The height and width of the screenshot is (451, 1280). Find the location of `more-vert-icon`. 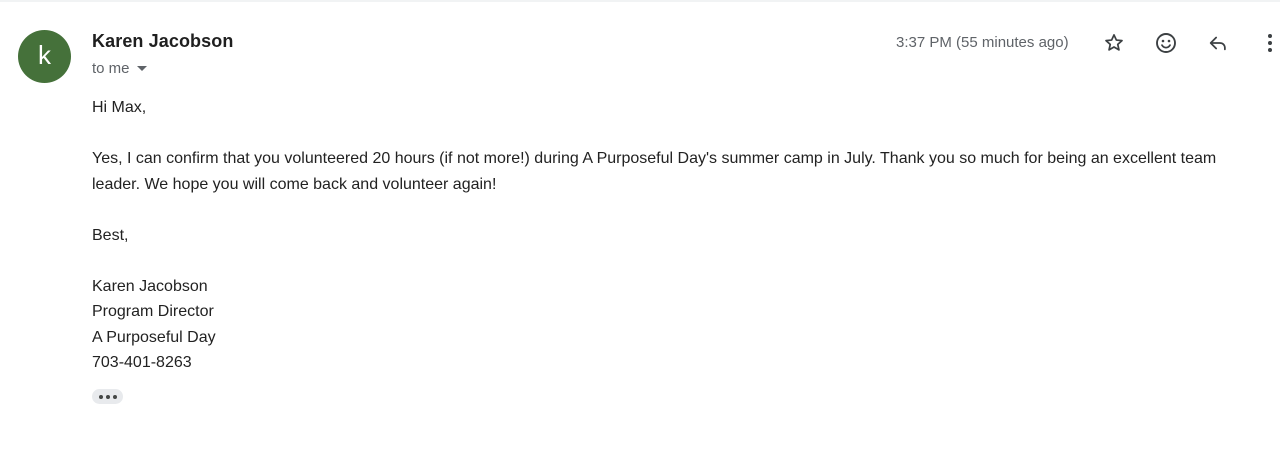

more-vert-icon is located at coordinates (1270, 43).